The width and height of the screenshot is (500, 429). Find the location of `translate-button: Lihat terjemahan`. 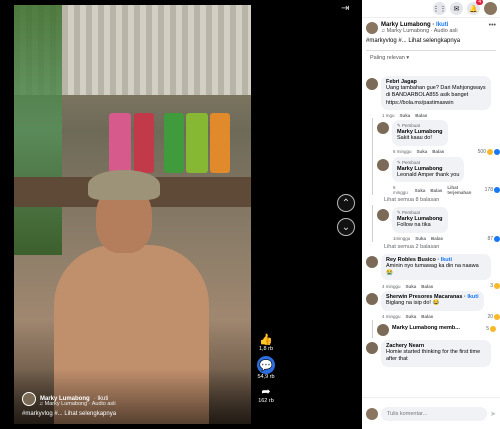

translate-button: Lihat terjemahan is located at coordinates (463, 190).